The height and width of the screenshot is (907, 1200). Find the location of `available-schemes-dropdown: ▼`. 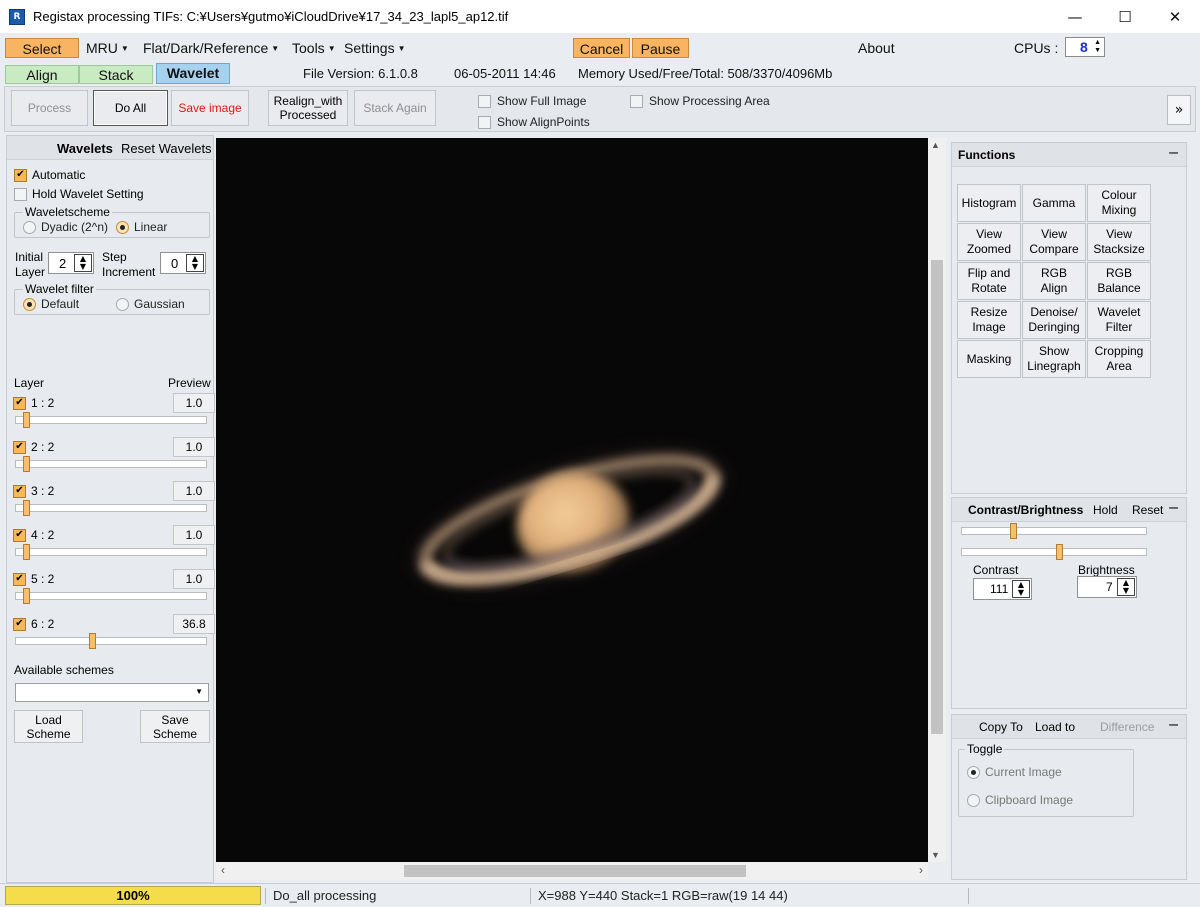

available-schemes-dropdown: ▼ is located at coordinates (112, 692).